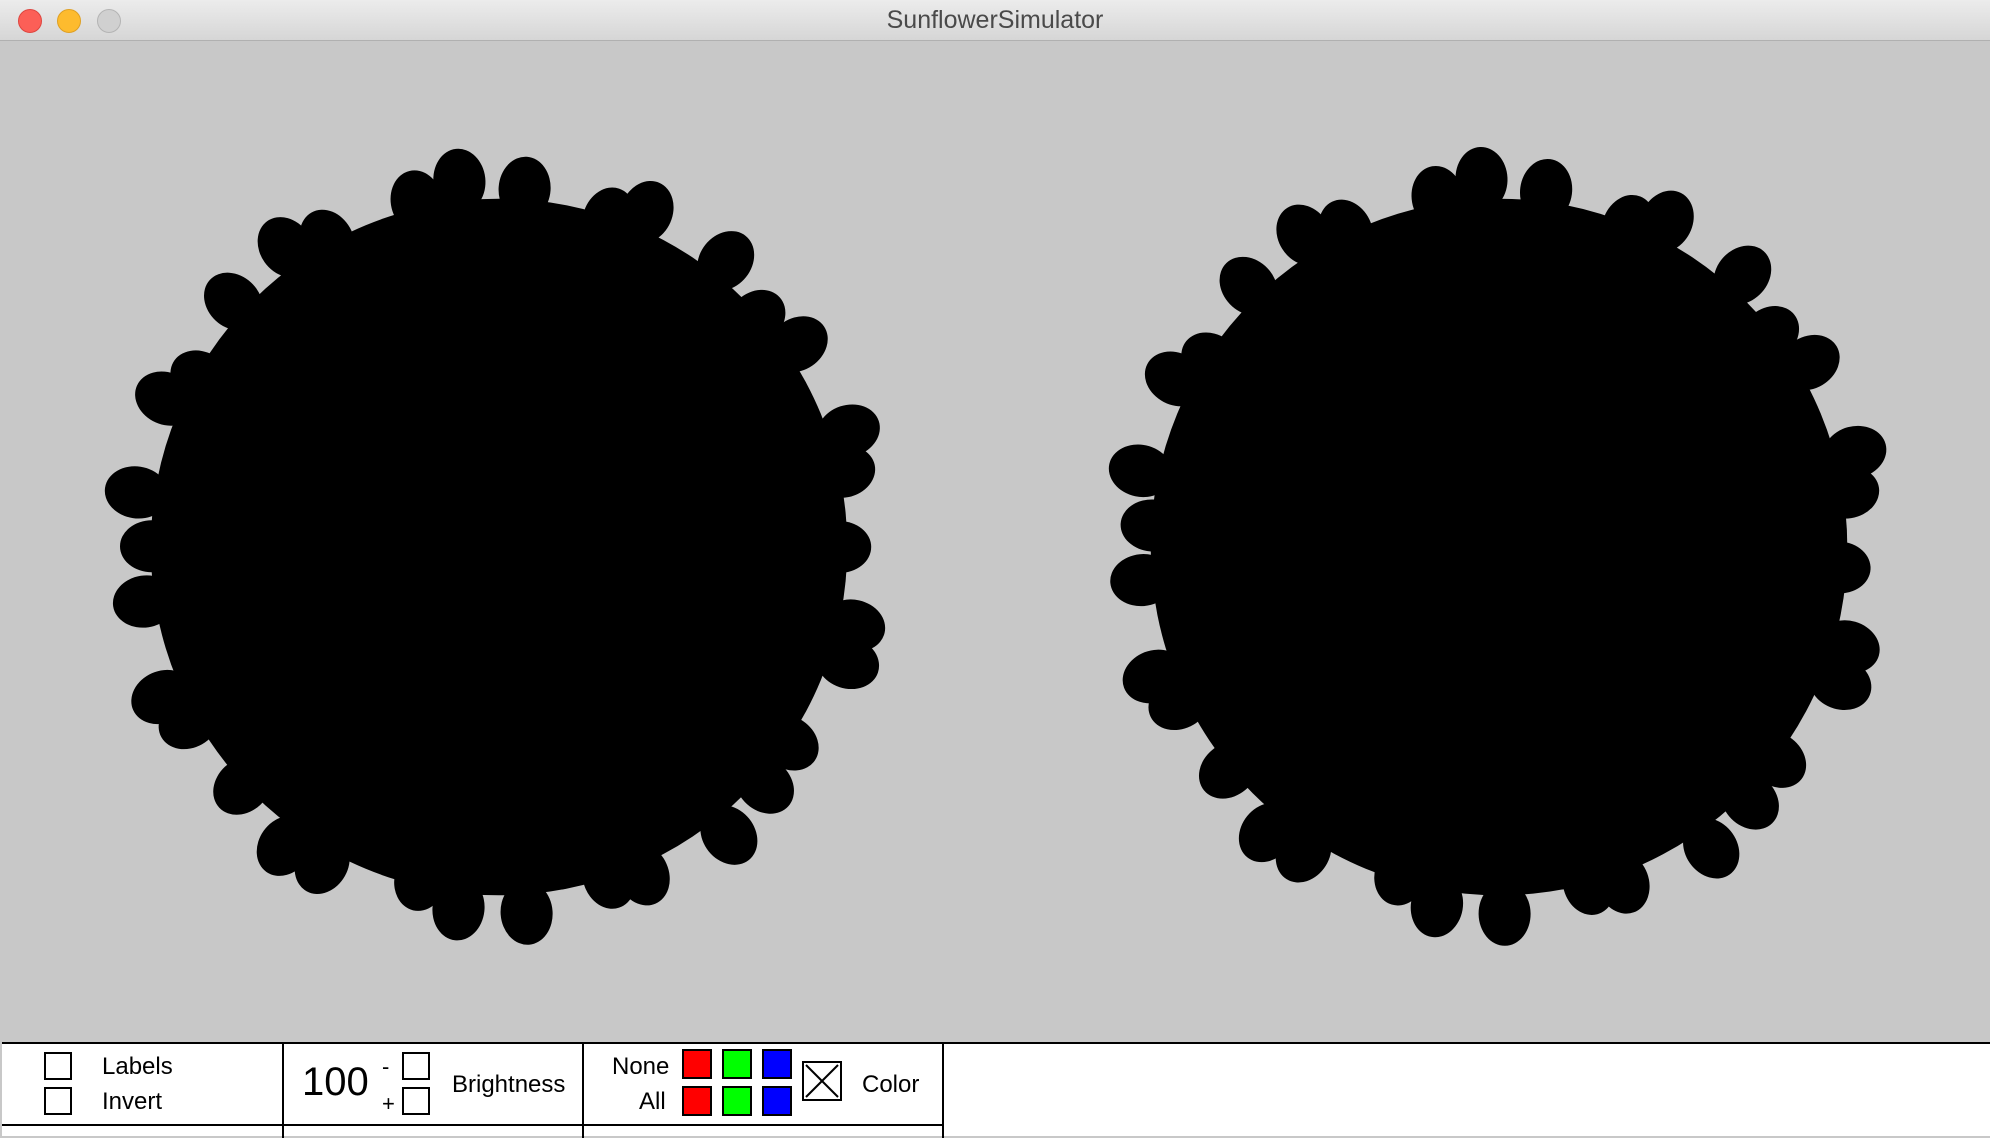 This screenshot has width=1990, height=1138. I want to click on window-title: SunflowerSimulator, so click(995, 20).